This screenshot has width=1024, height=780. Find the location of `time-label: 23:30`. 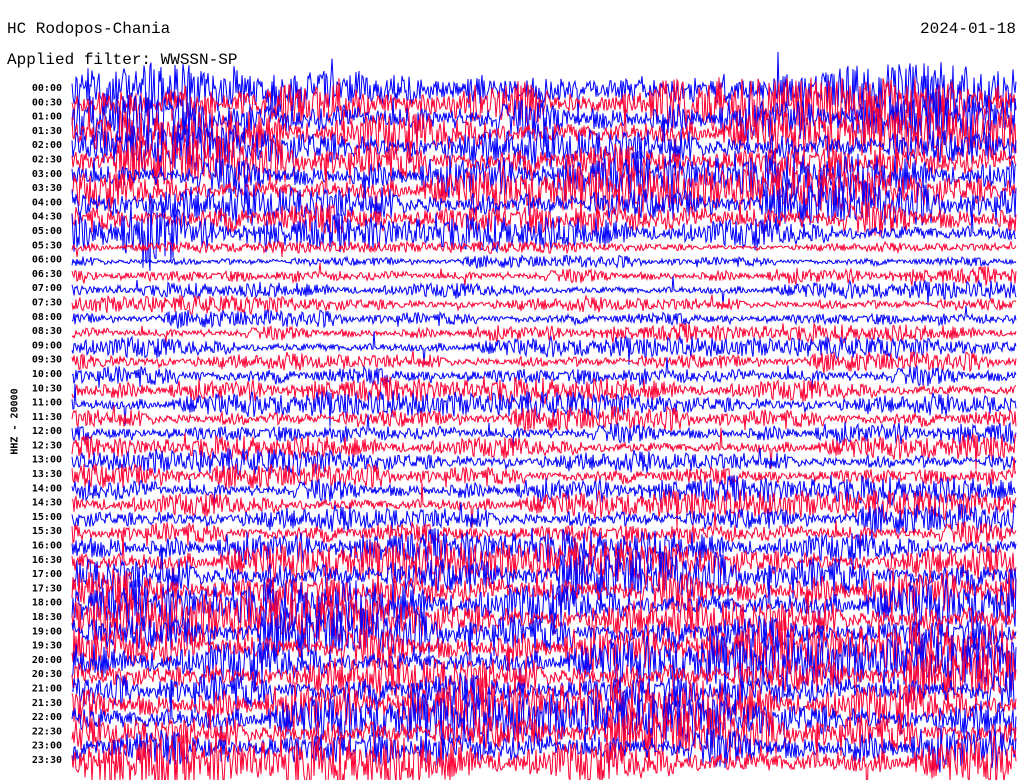

time-label: 23:30 is located at coordinates (47, 760).